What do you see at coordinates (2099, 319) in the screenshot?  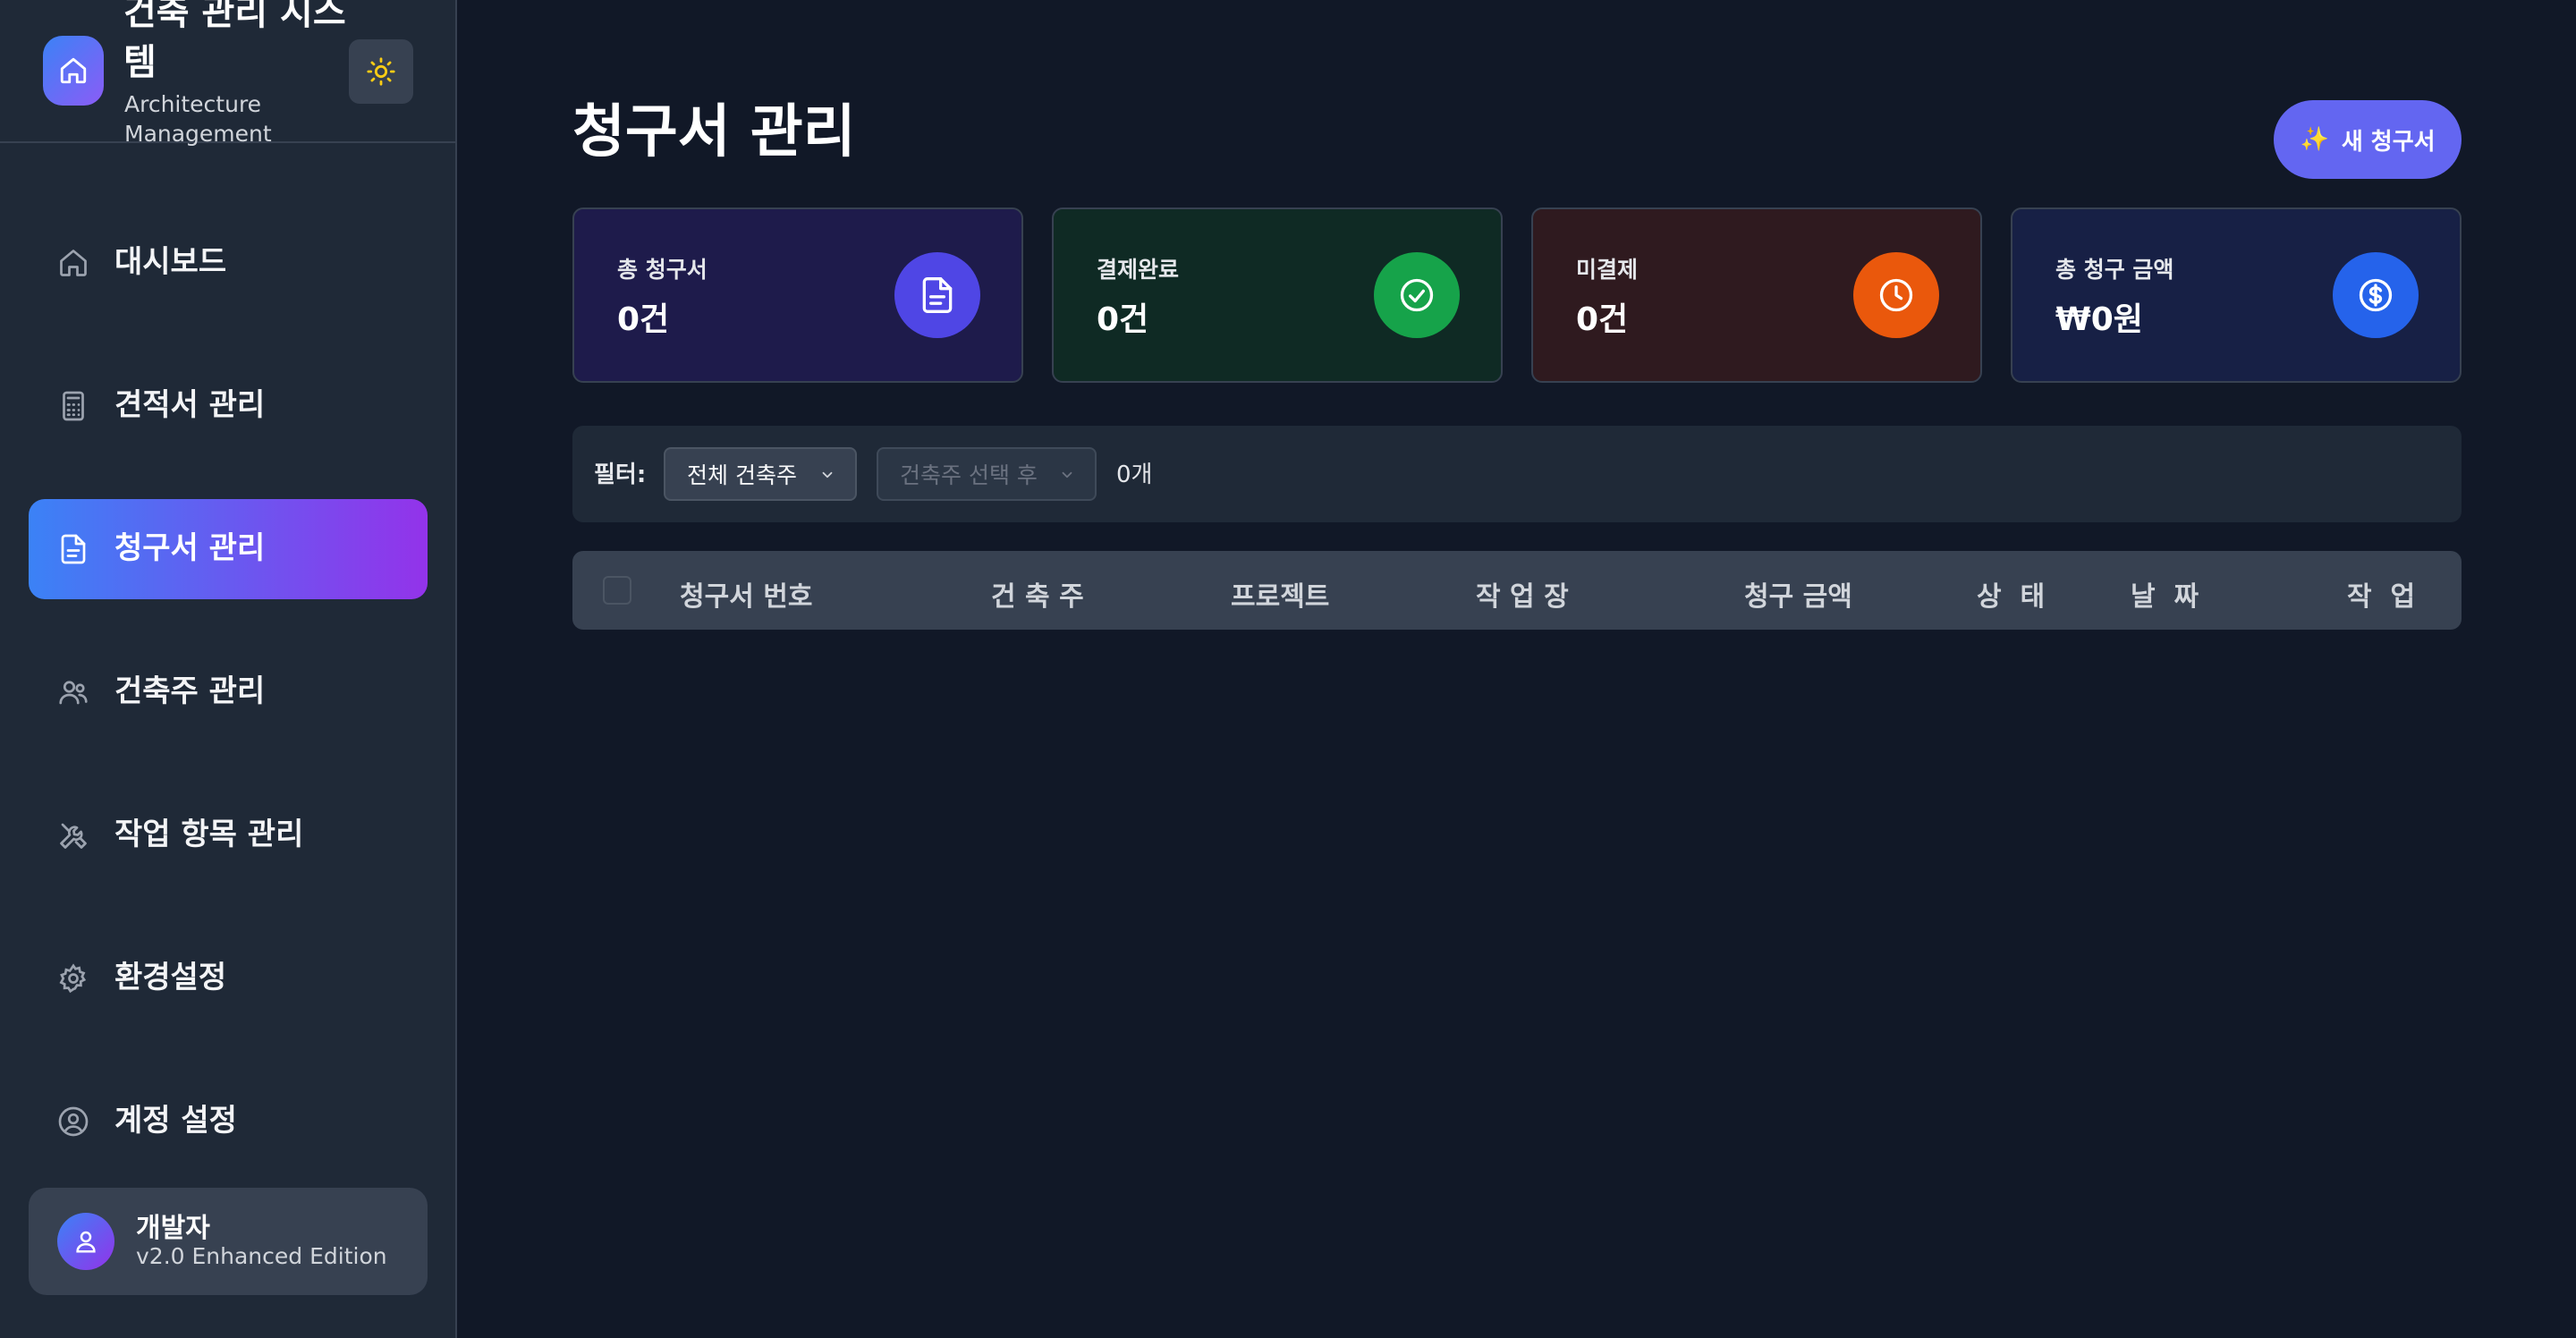 I see `stat-value: ₩0원` at bounding box center [2099, 319].